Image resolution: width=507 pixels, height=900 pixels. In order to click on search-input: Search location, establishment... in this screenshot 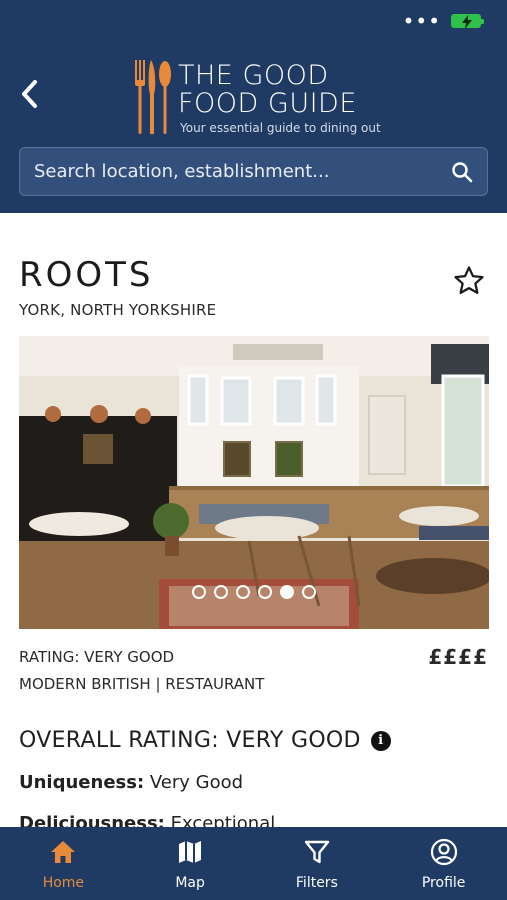, I will do `click(253, 171)`.